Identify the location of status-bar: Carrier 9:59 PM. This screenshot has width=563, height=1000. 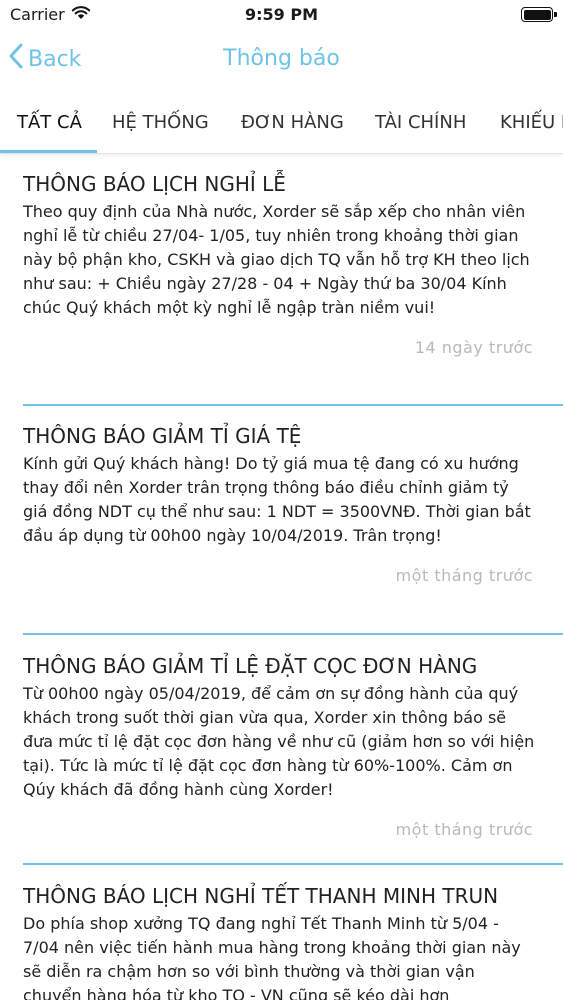
(281, 15).